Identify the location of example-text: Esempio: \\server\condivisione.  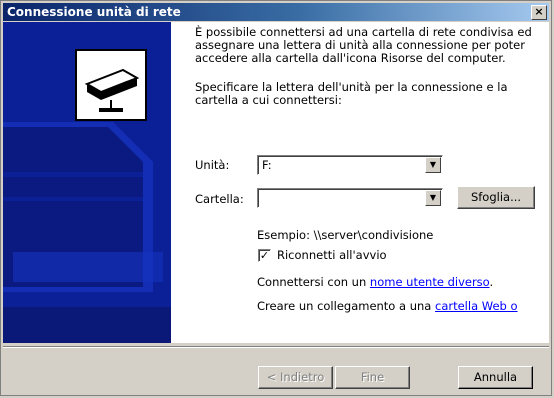
(345, 235).